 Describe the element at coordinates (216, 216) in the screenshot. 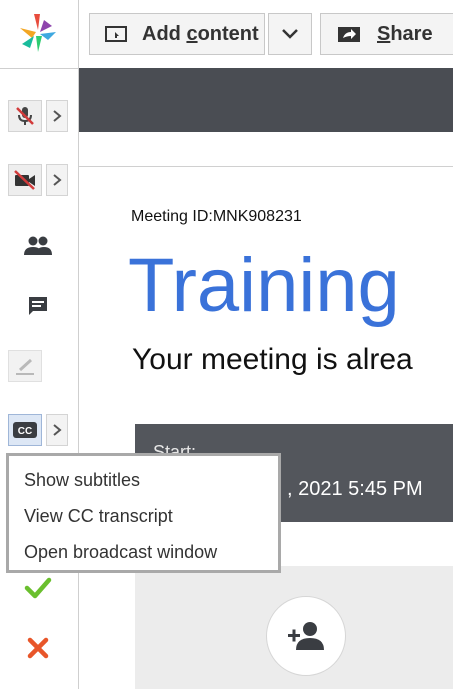

I see `meeting-id: Meeting ID:MNK908231` at that location.